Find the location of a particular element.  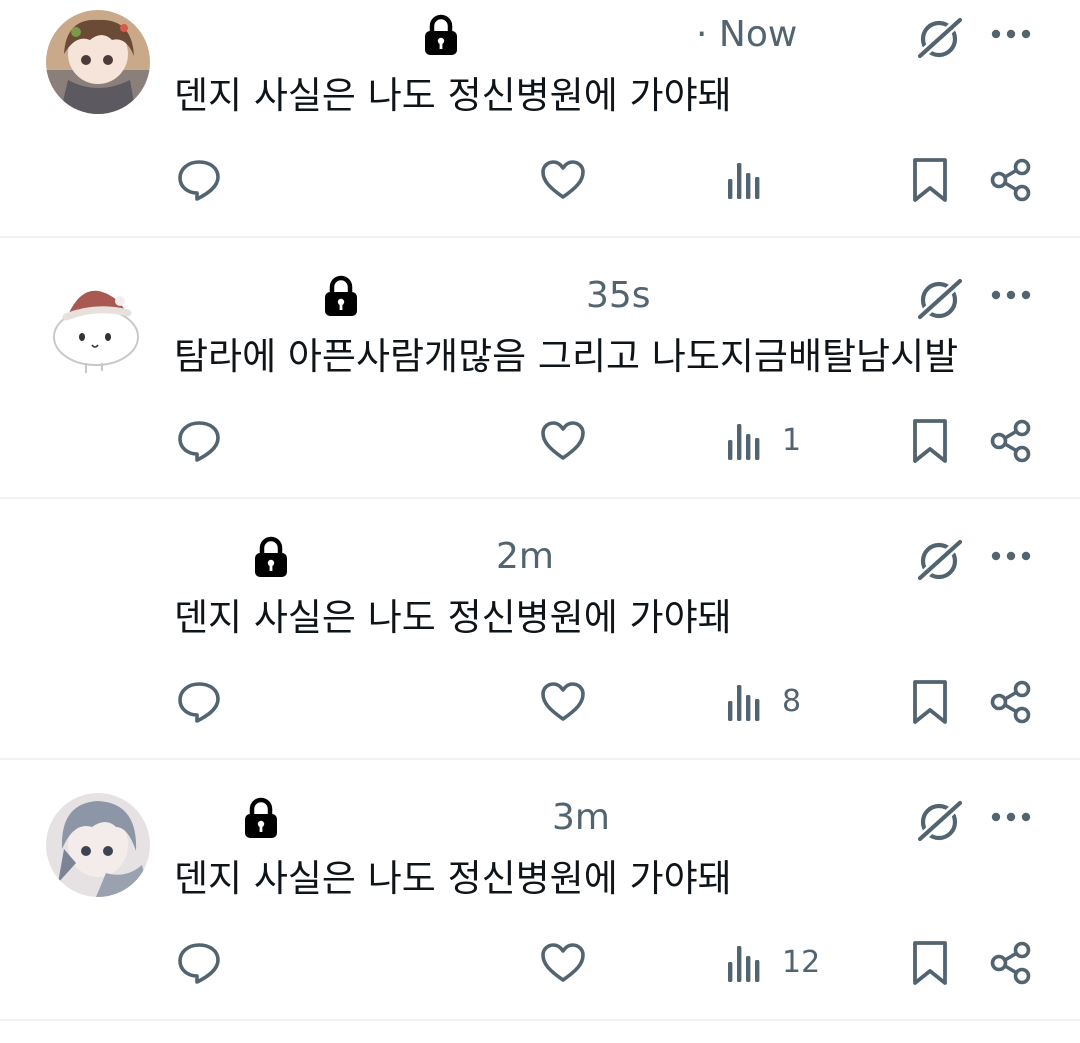

views-button is located at coordinates (754, 180).